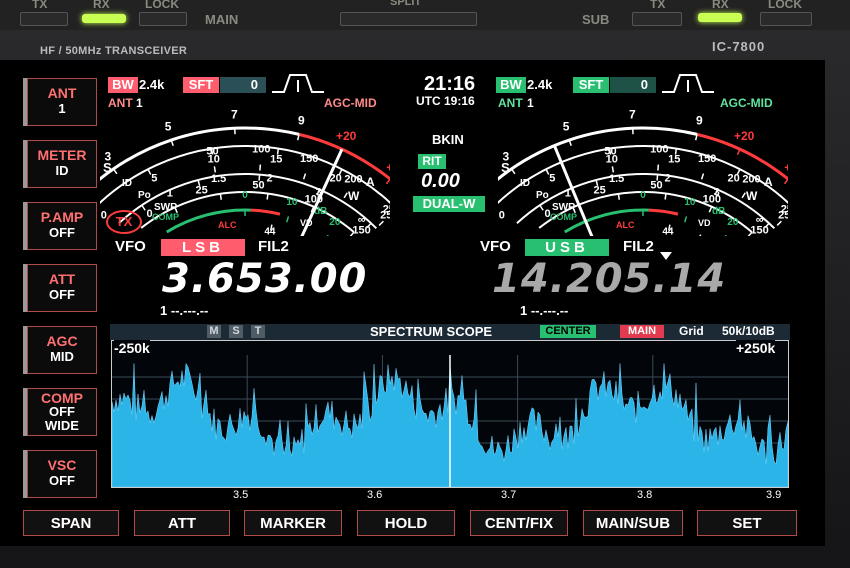 The image size is (850, 568). Describe the element at coordinates (657, 19) in the screenshot. I see `sub-tx-key` at that location.